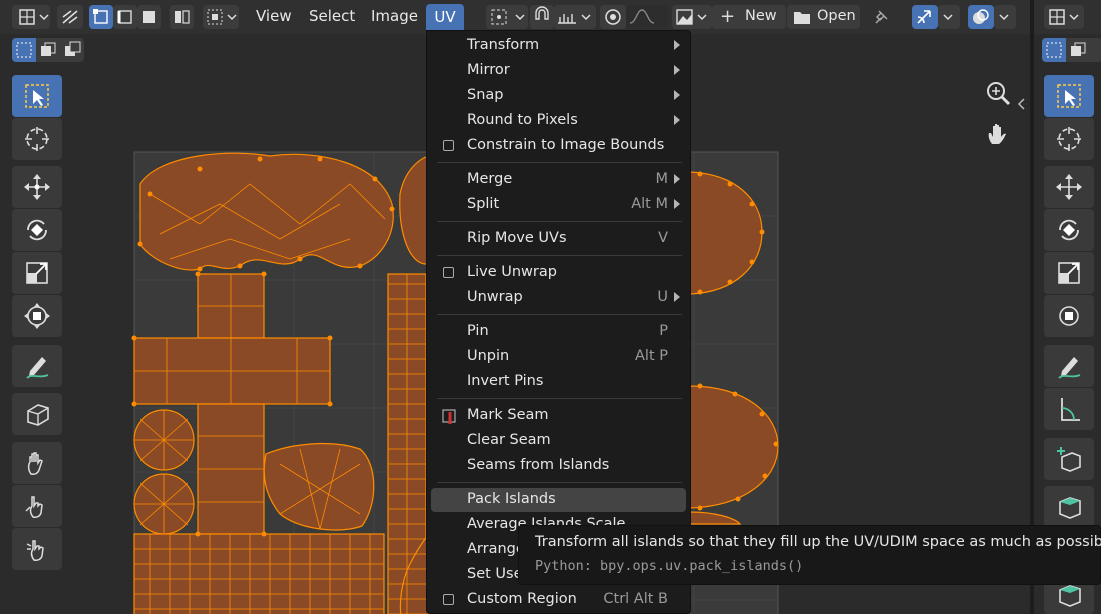 This screenshot has width=1101, height=614. I want to click on uv-editor-header: View Select Image UV + New Open, so click(515, 17).